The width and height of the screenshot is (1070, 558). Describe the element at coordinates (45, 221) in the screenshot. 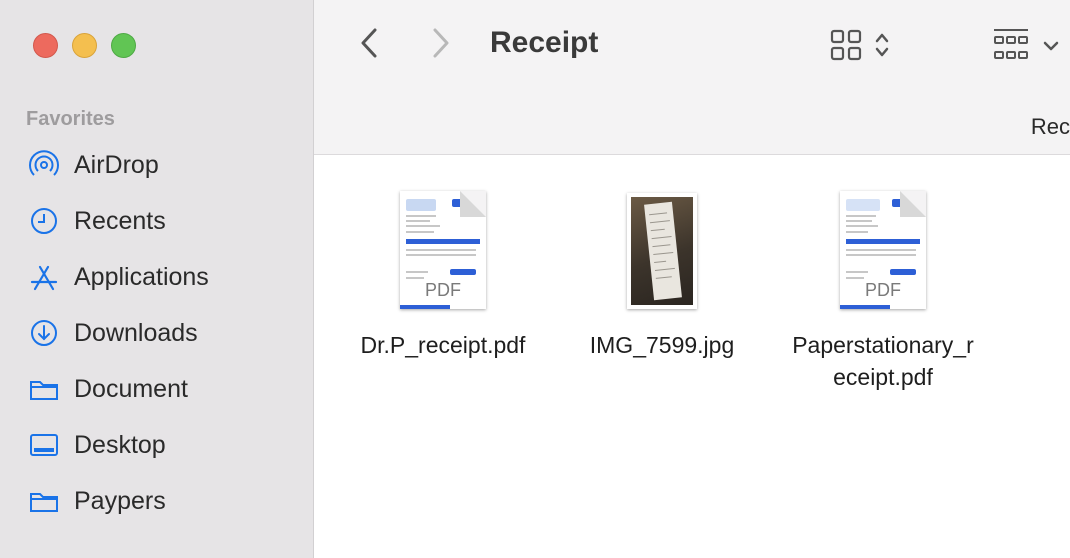

I see `clock-icon` at that location.